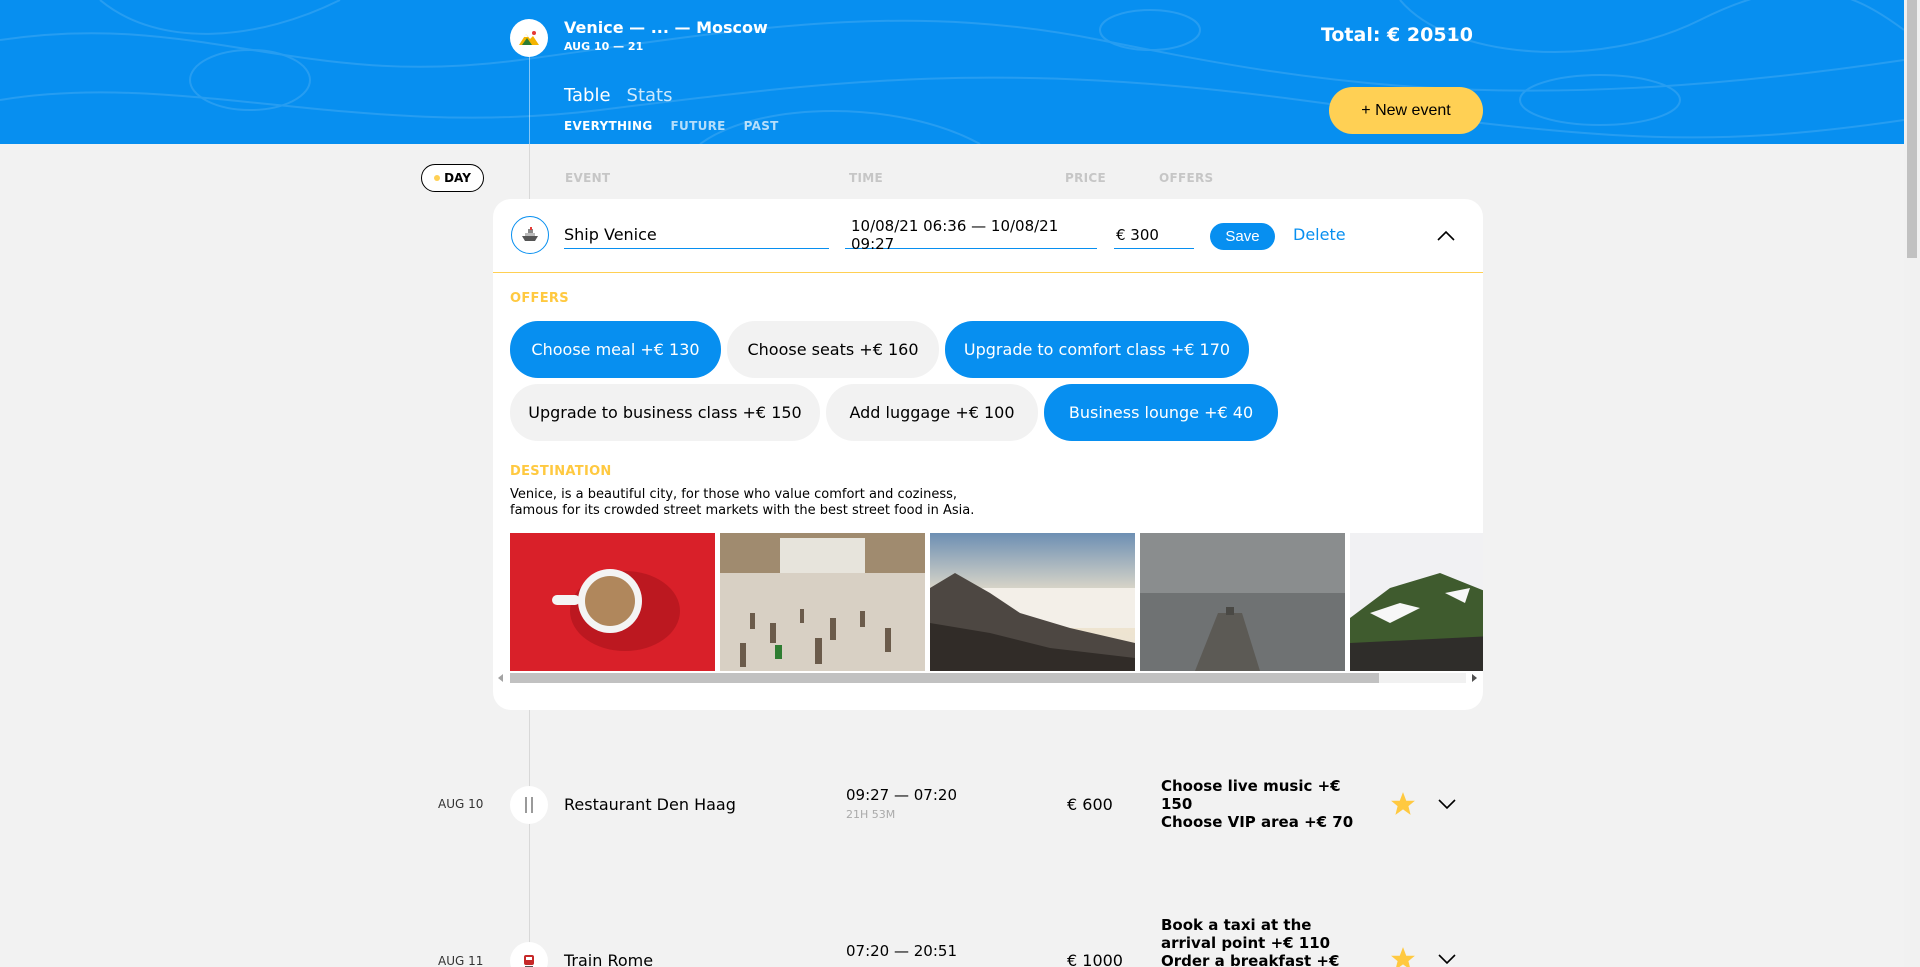 The image size is (1920, 967). What do you see at coordinates (1097, 349) in the screenshot?
I see `offer-upgrade-comfort: Upgrade to comfort class +€ 170` at bounding box center [1097, 349].